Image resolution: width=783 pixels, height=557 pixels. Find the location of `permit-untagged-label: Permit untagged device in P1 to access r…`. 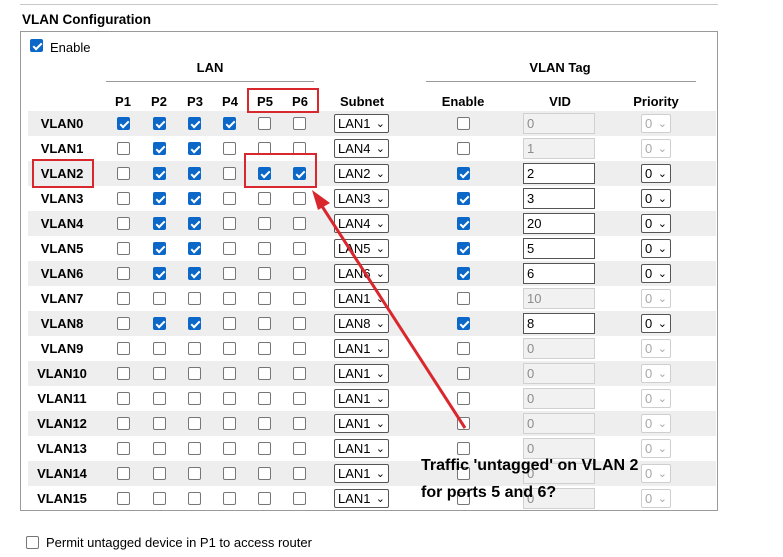

permit-untagged-label: Permit untagged device in P1 to access r… is located at coordinates (179, 542).